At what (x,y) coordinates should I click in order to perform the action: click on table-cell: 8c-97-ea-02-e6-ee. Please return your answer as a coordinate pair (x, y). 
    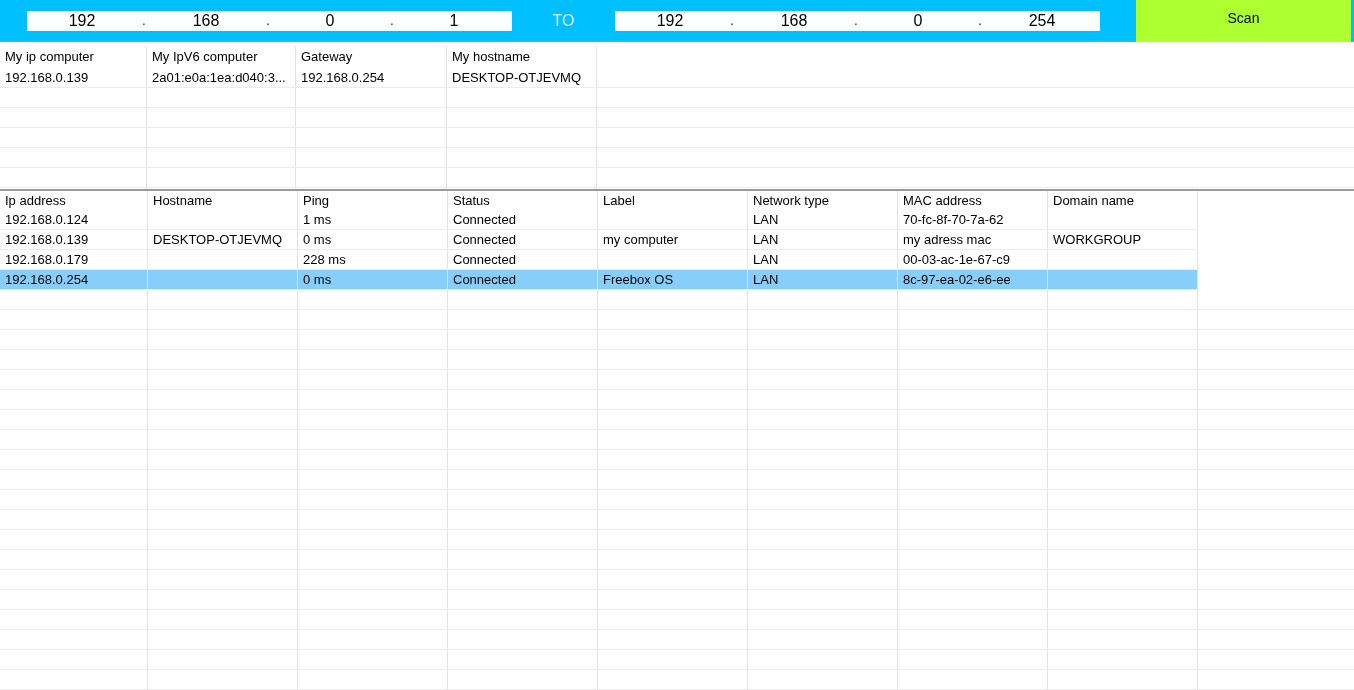
    Looking at the image, I should click on (973, 279).